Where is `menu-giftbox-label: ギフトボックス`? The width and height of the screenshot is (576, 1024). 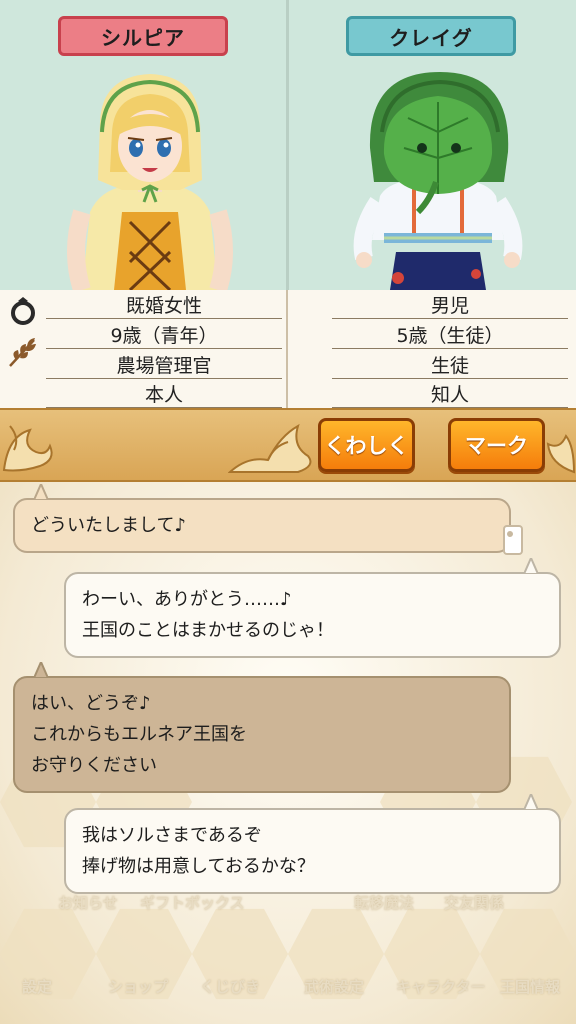 menu-giftbox-label: ギフトボックス is located at coordinates (192, 902).